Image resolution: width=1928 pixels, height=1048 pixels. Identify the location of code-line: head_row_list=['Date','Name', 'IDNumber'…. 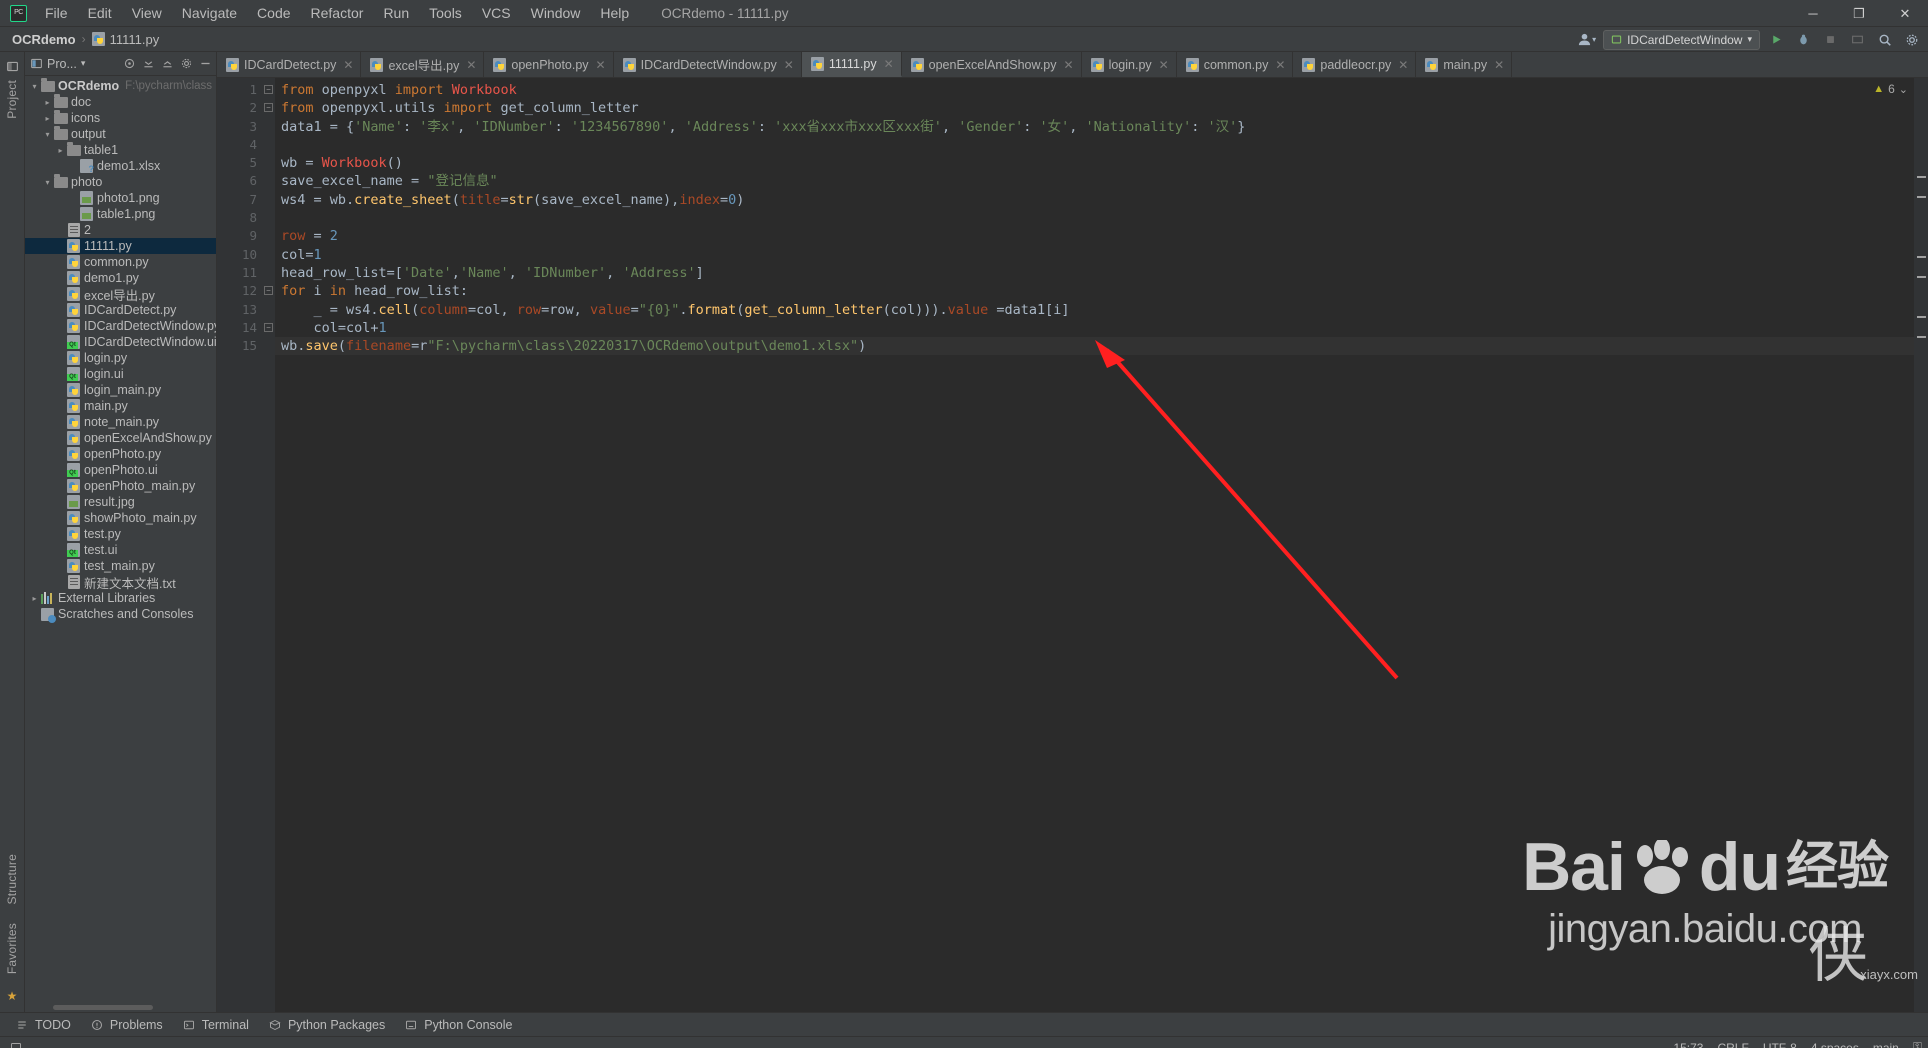
(1094, 273).